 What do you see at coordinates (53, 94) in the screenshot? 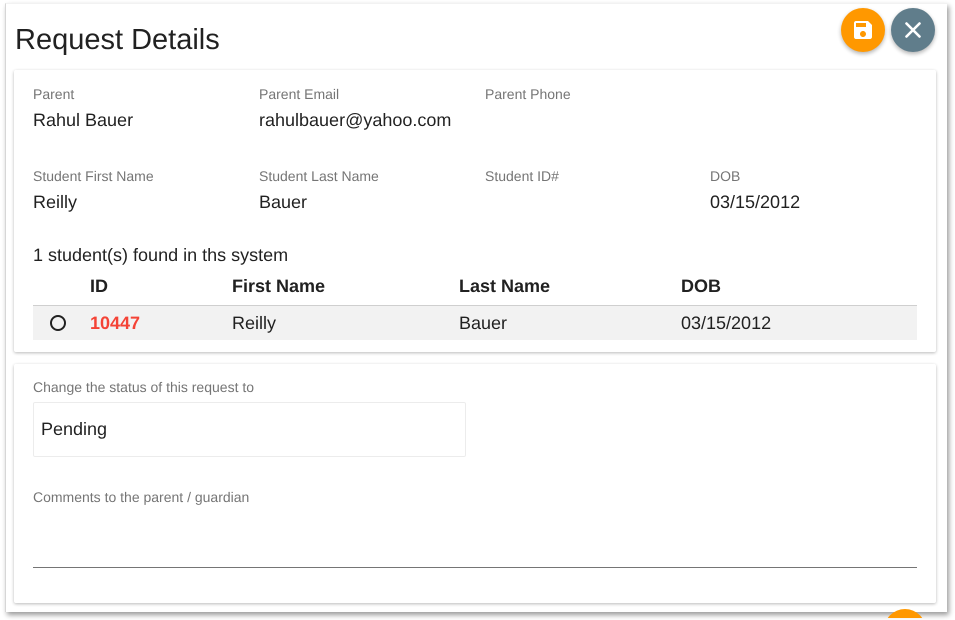
I see `field-label: Parent` at bounding box center [53, 94].